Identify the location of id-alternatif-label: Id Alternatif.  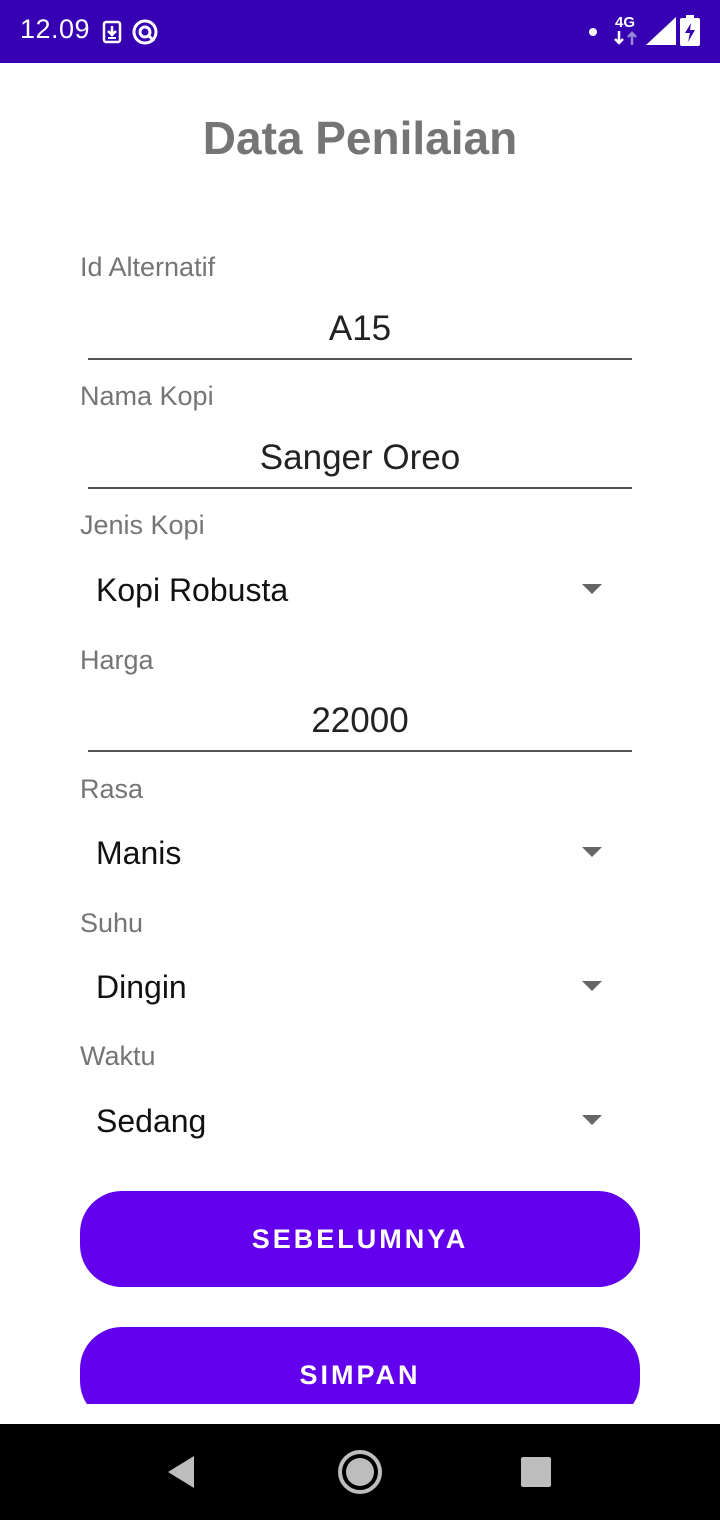
(148, 267).